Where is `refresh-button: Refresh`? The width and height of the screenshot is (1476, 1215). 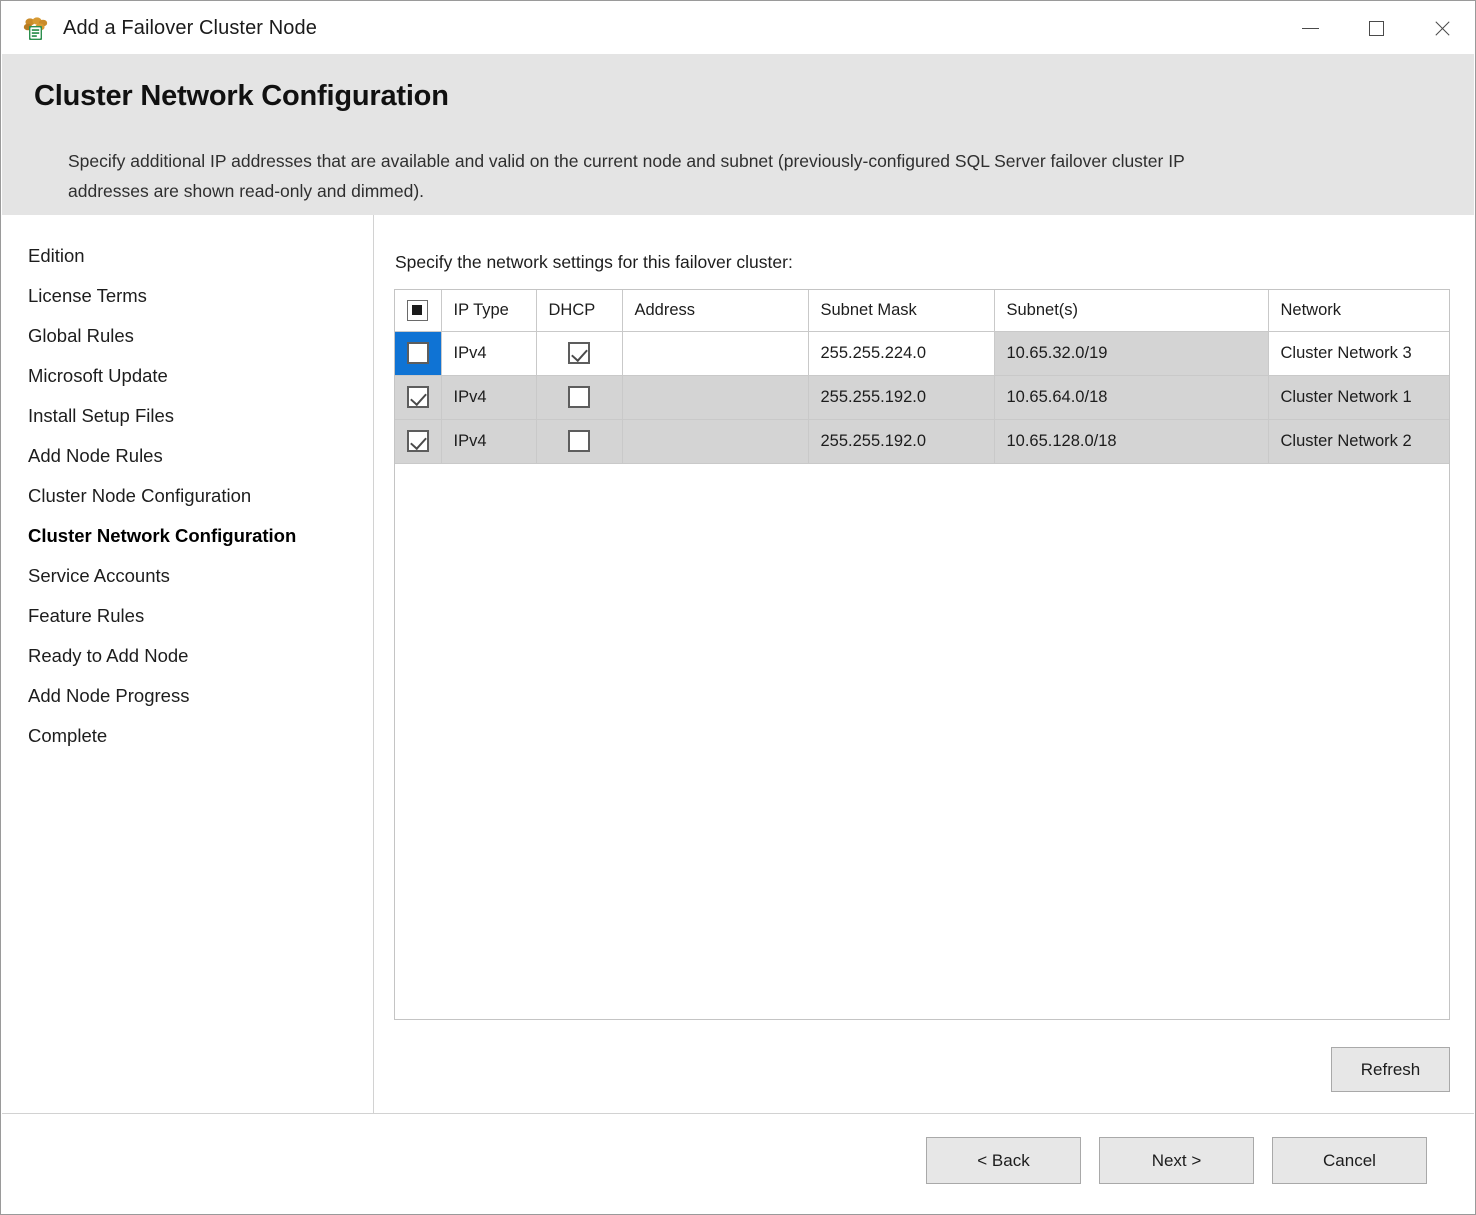
refresh-button: Refresh is located at coordinates (1390, 1069).